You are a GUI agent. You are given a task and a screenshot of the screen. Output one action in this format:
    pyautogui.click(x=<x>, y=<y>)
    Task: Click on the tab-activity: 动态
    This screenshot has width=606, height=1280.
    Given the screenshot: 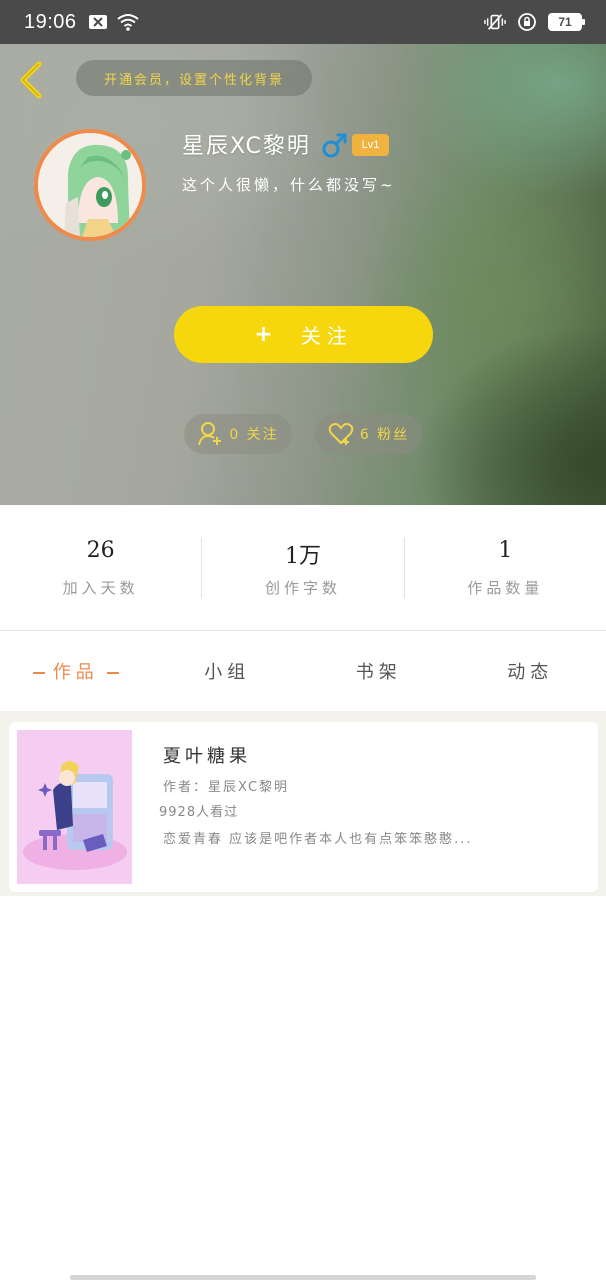 What is the action you would take?
    pyautogui.click(x=530, y=671)
    